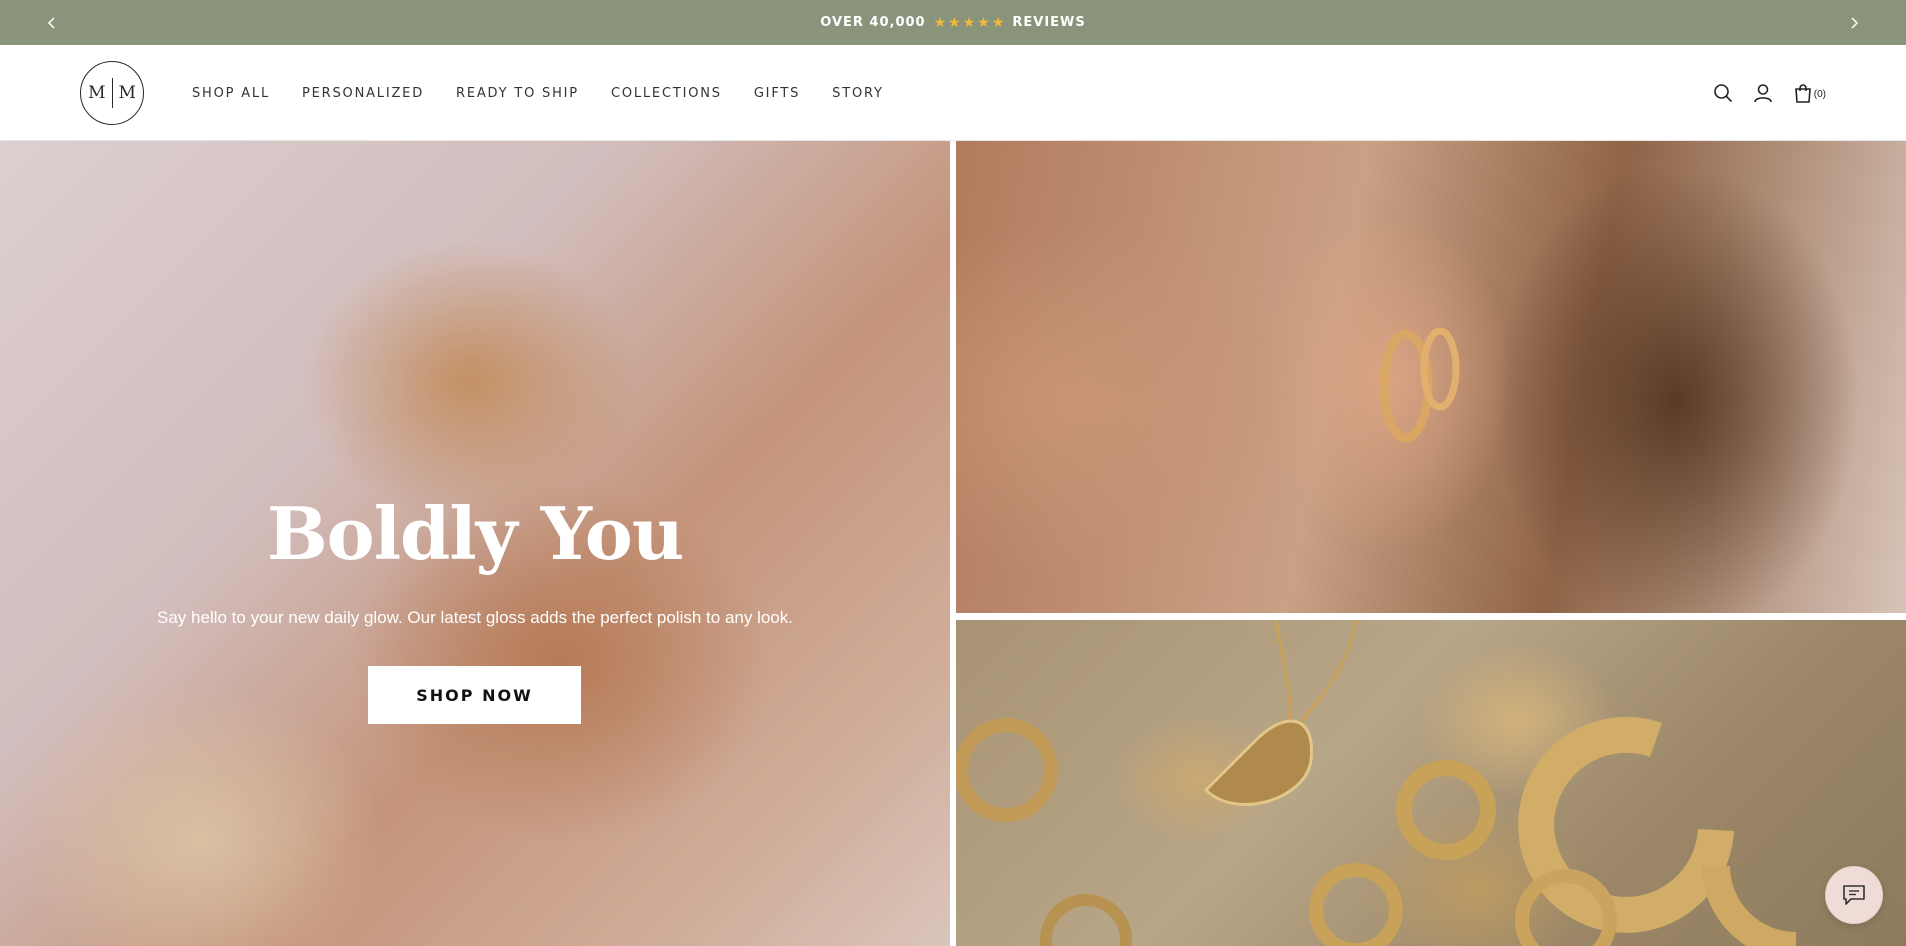 Image resolution: width=1906 pixels, height=946 pixels. I want to click on review-stars: ★★★★★, so click(970, 22).